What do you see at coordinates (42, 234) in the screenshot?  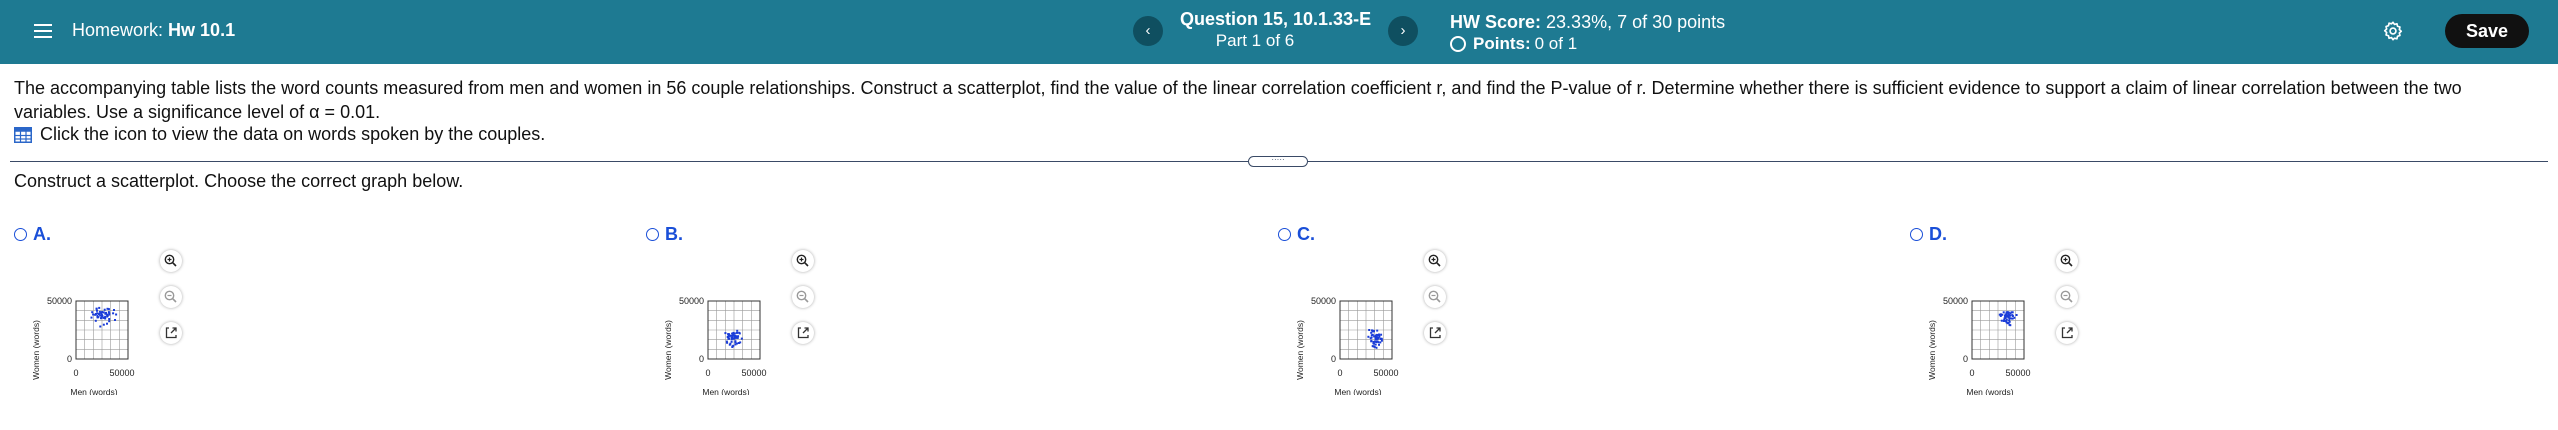 I see `option-letter: A.` at bounding box center [42, 234].